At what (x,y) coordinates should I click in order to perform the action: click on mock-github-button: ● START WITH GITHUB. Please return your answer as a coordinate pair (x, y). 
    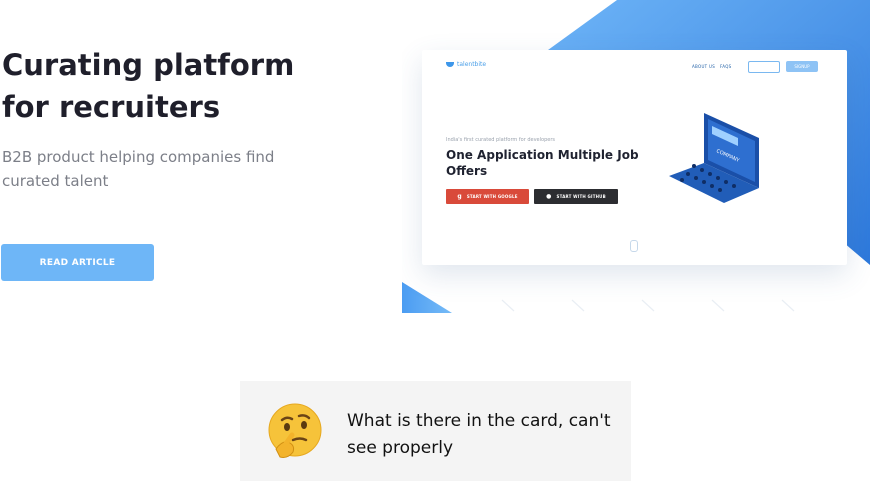
    Looking at the image, I should click on (576, 196).